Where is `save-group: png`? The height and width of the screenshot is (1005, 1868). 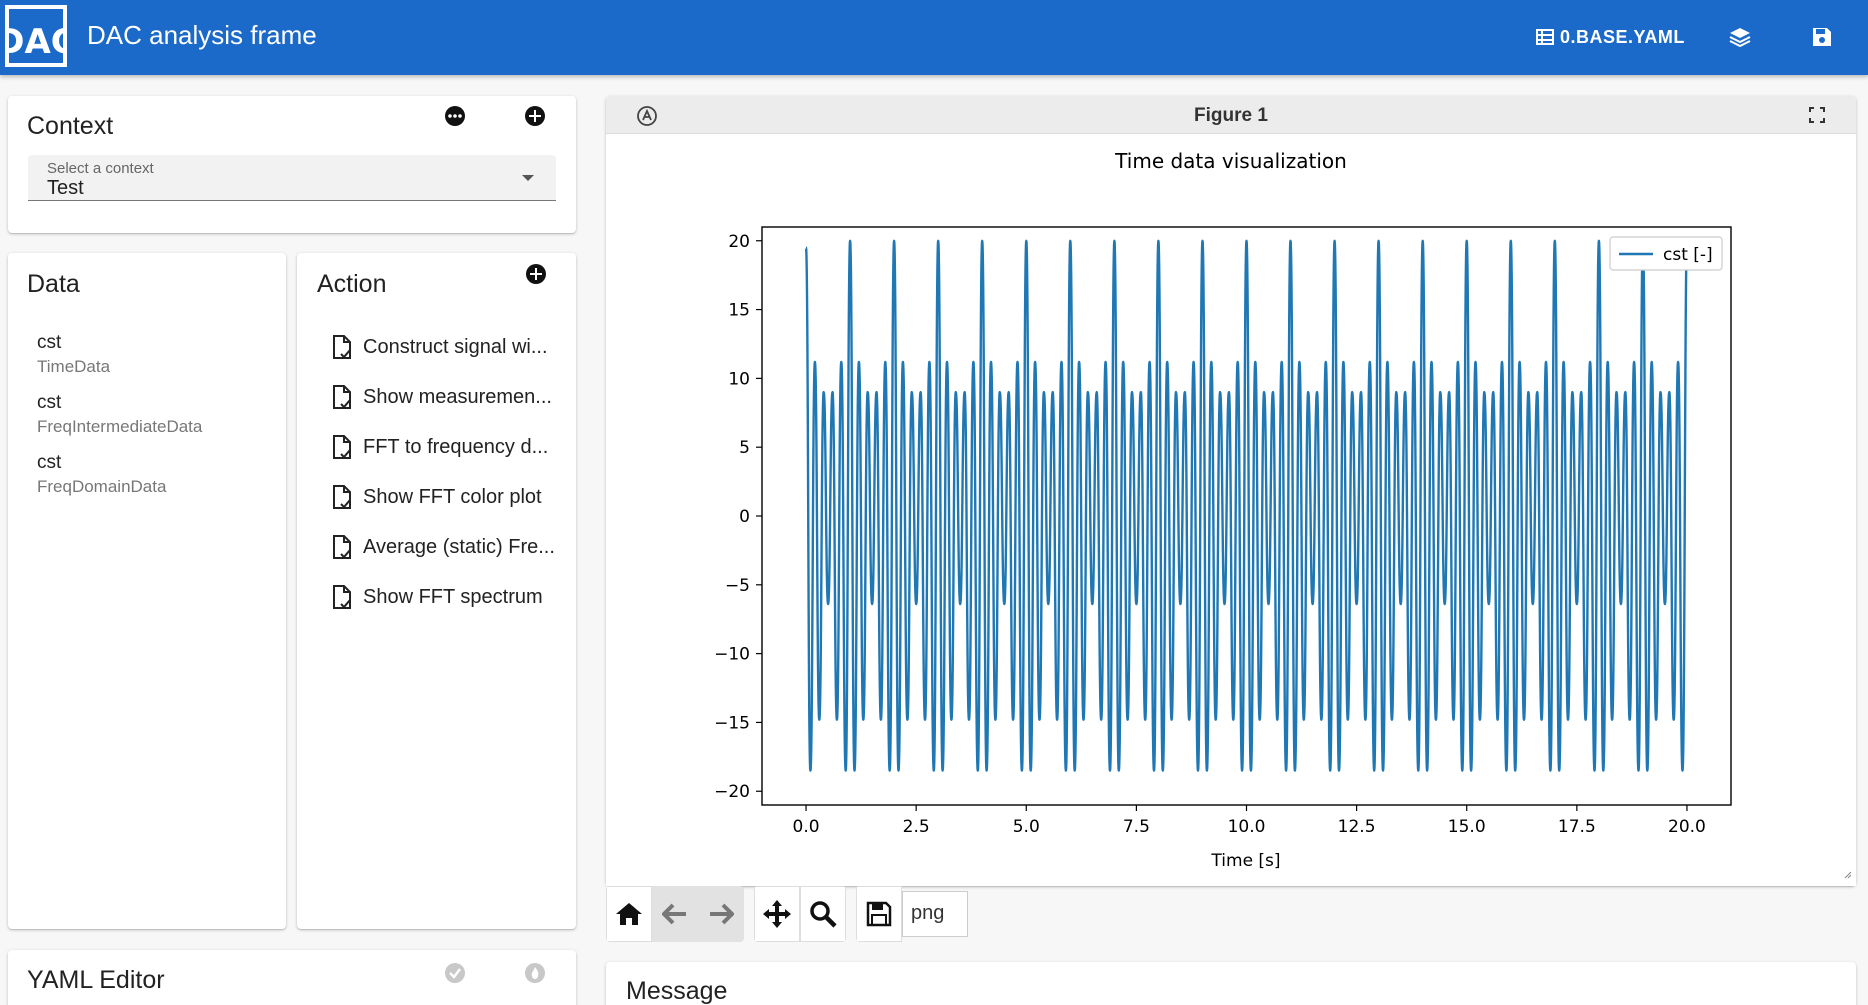 save-group: png is located at coordinates (912, 914).